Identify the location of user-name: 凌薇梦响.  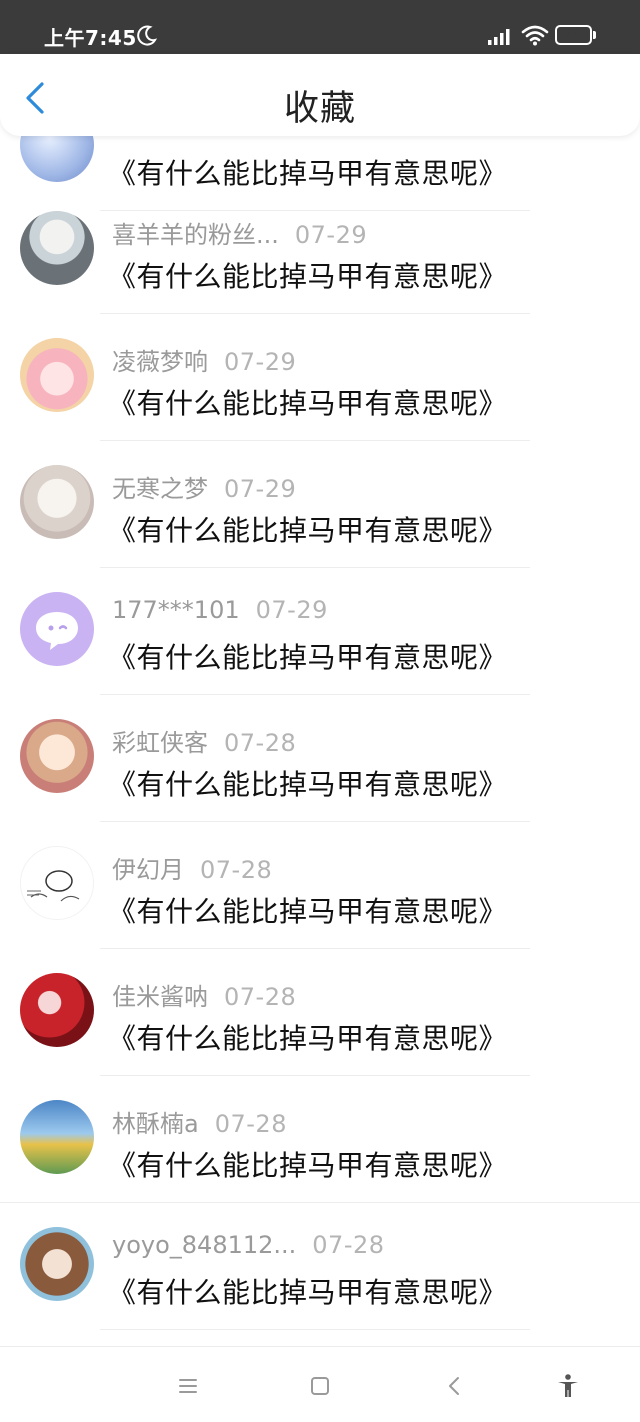
(160, 362).